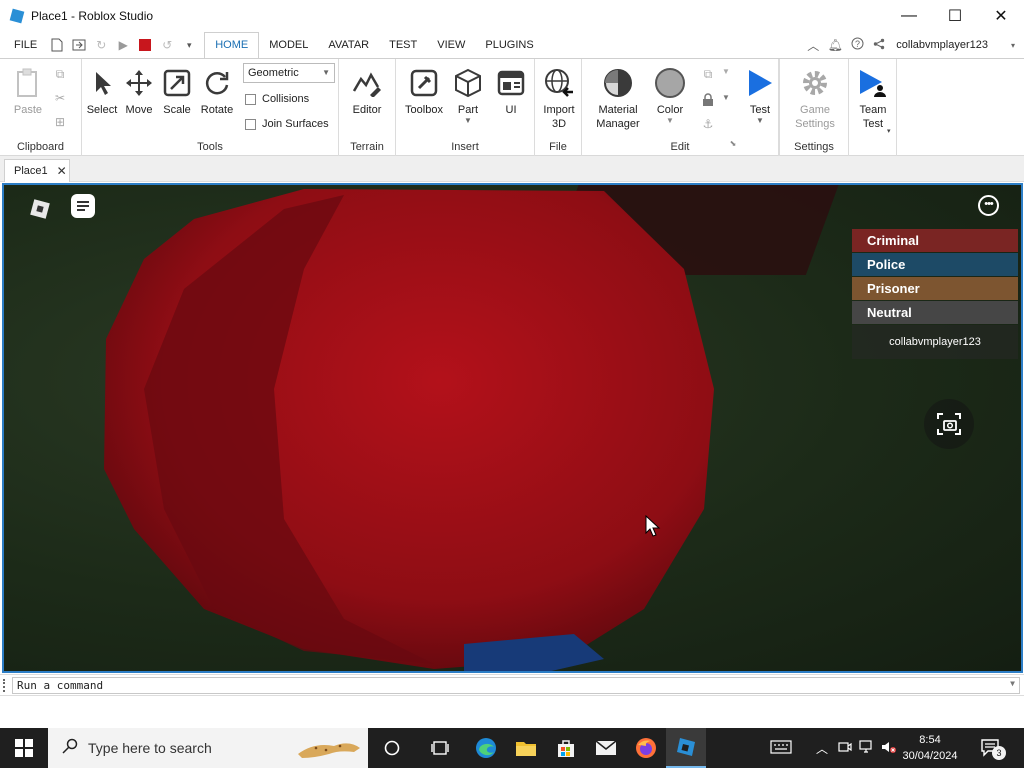  What do you see at coordinates (509, 45) in the screenshot?
I see `menu-plugins: PLUGINS` at bounding box center [509, 45].